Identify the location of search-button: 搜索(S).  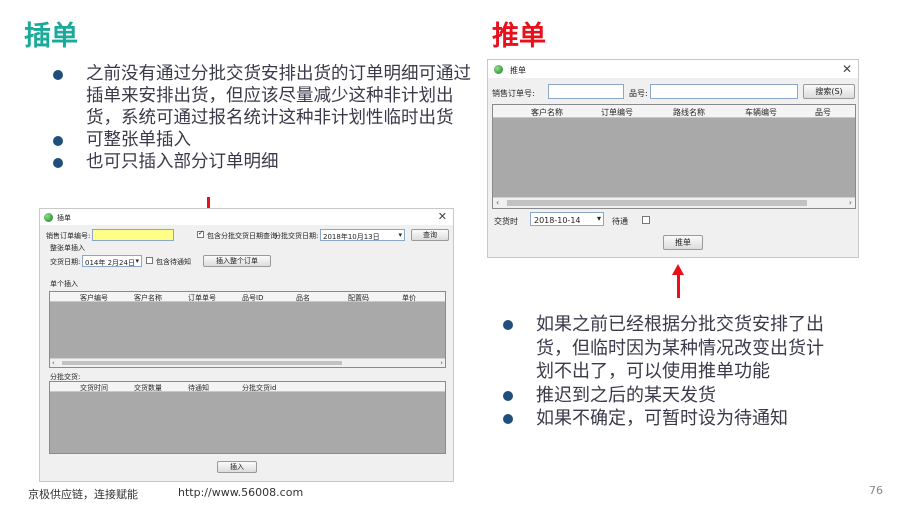
(829, 91).